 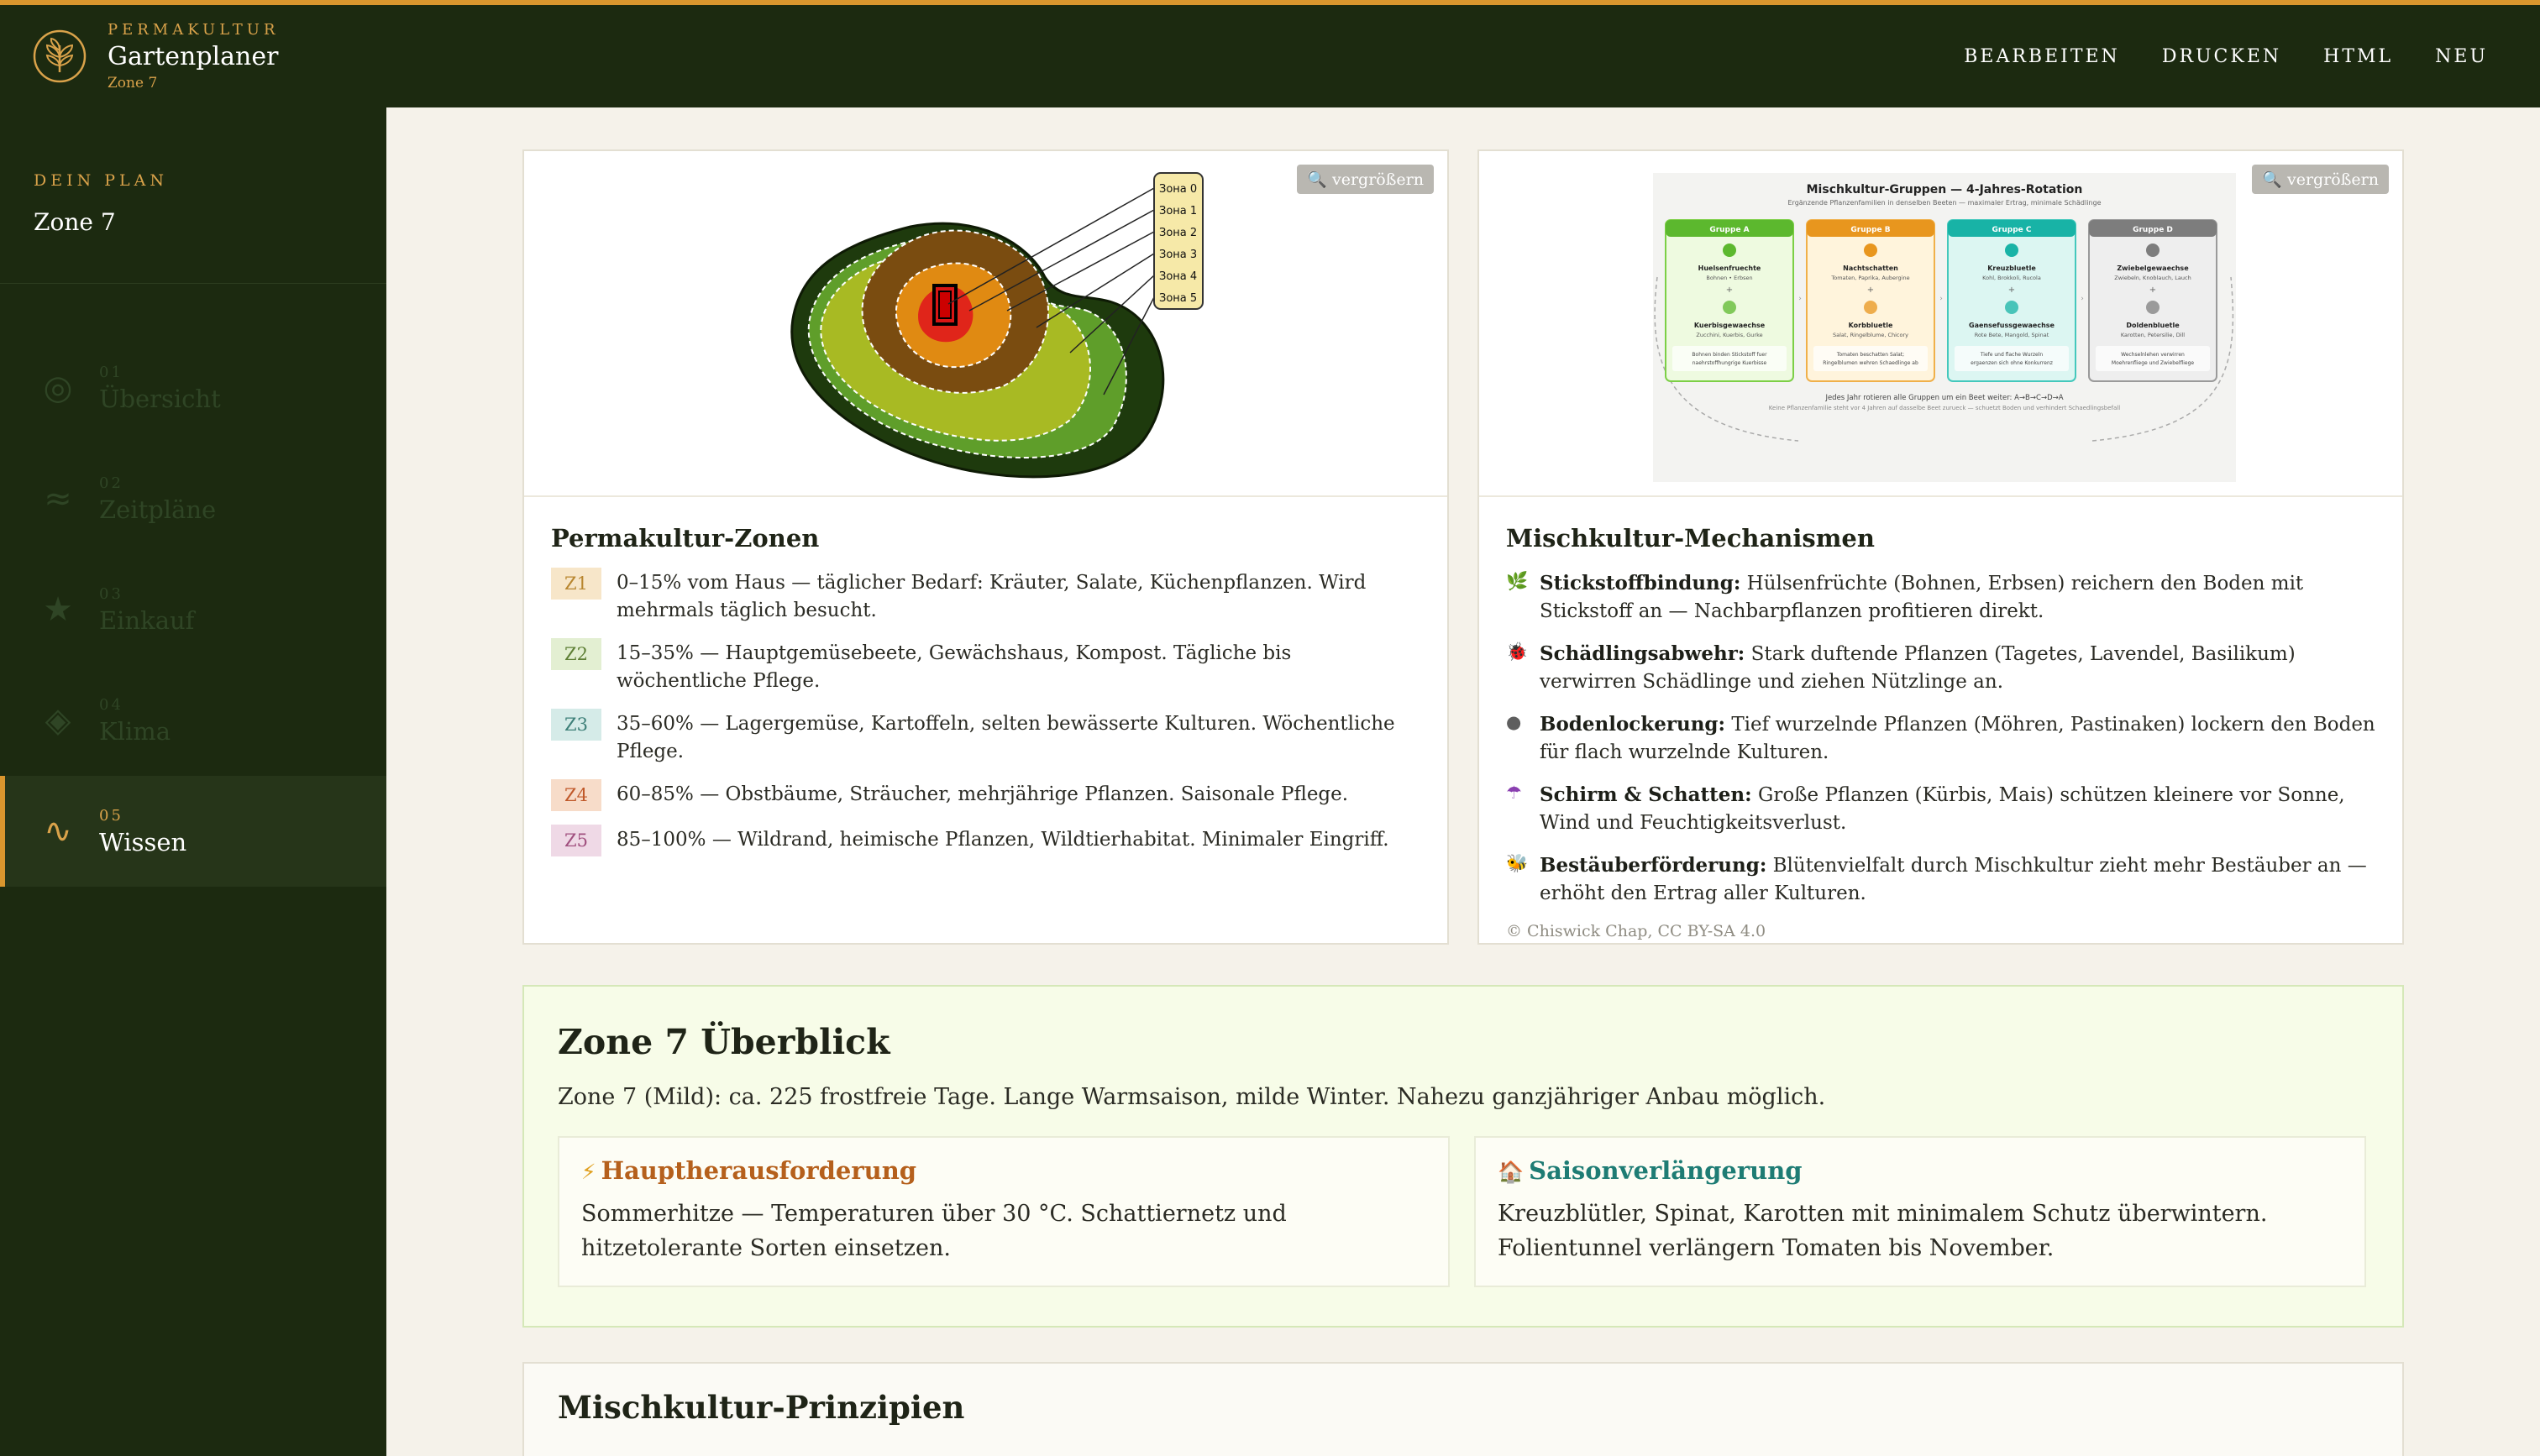 I want to click on zoom-zones-button: 🔍 vergrößern, so click(x=1365, y=179).